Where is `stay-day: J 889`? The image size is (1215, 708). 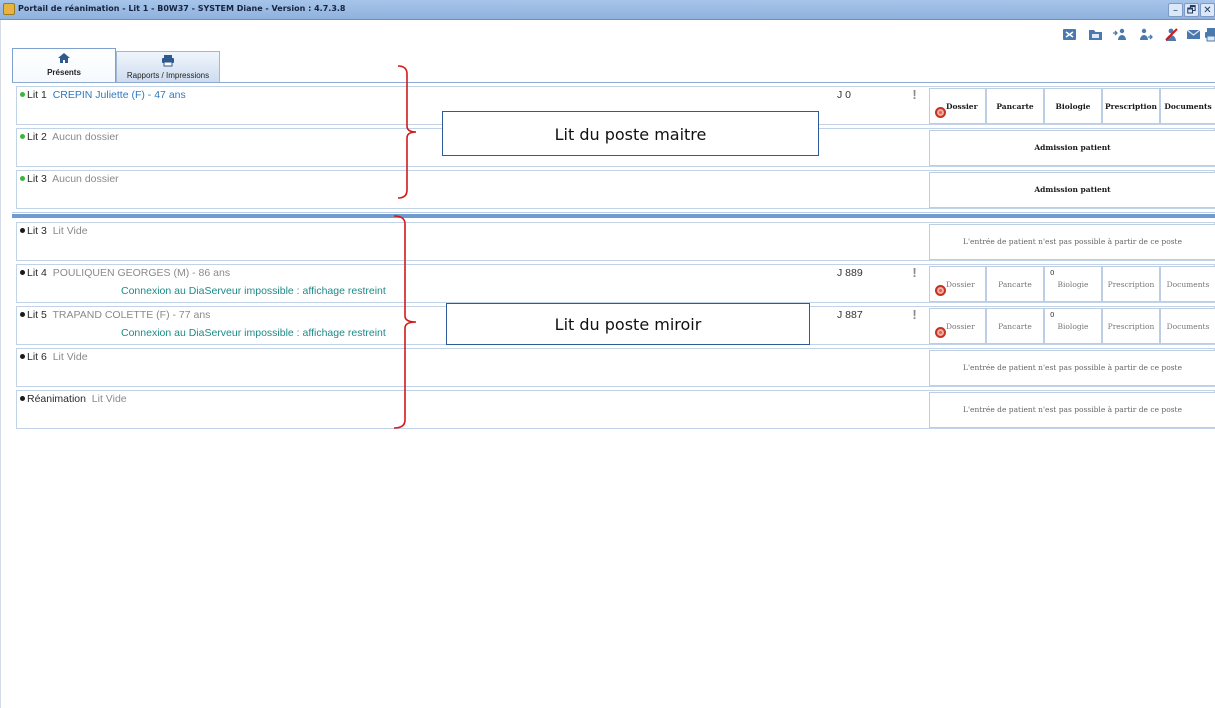
stay-day: J 889 is located at coordinates (850, 273).